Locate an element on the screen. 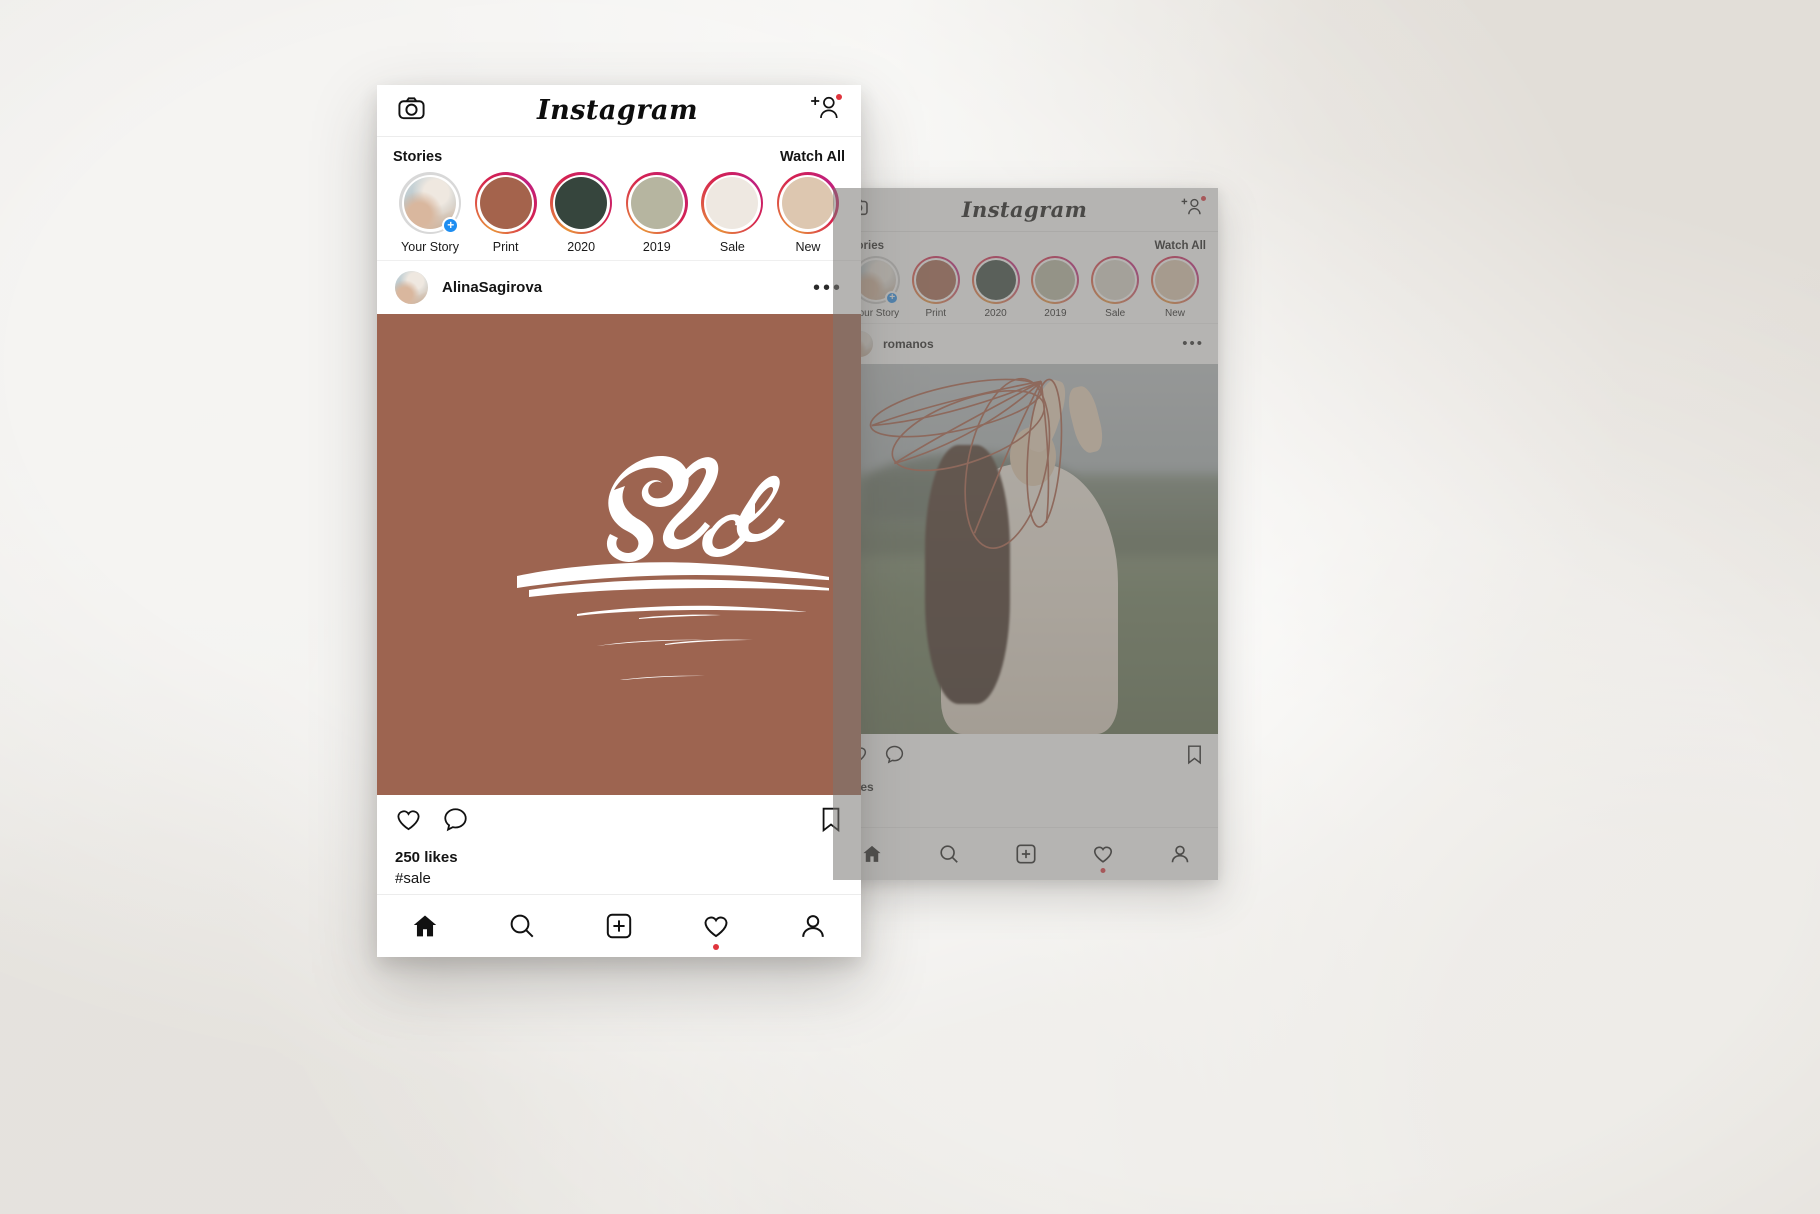 This screenshot has width=1820, height=1214. front-topbar: Instagram is located at coordinates (619, 111).